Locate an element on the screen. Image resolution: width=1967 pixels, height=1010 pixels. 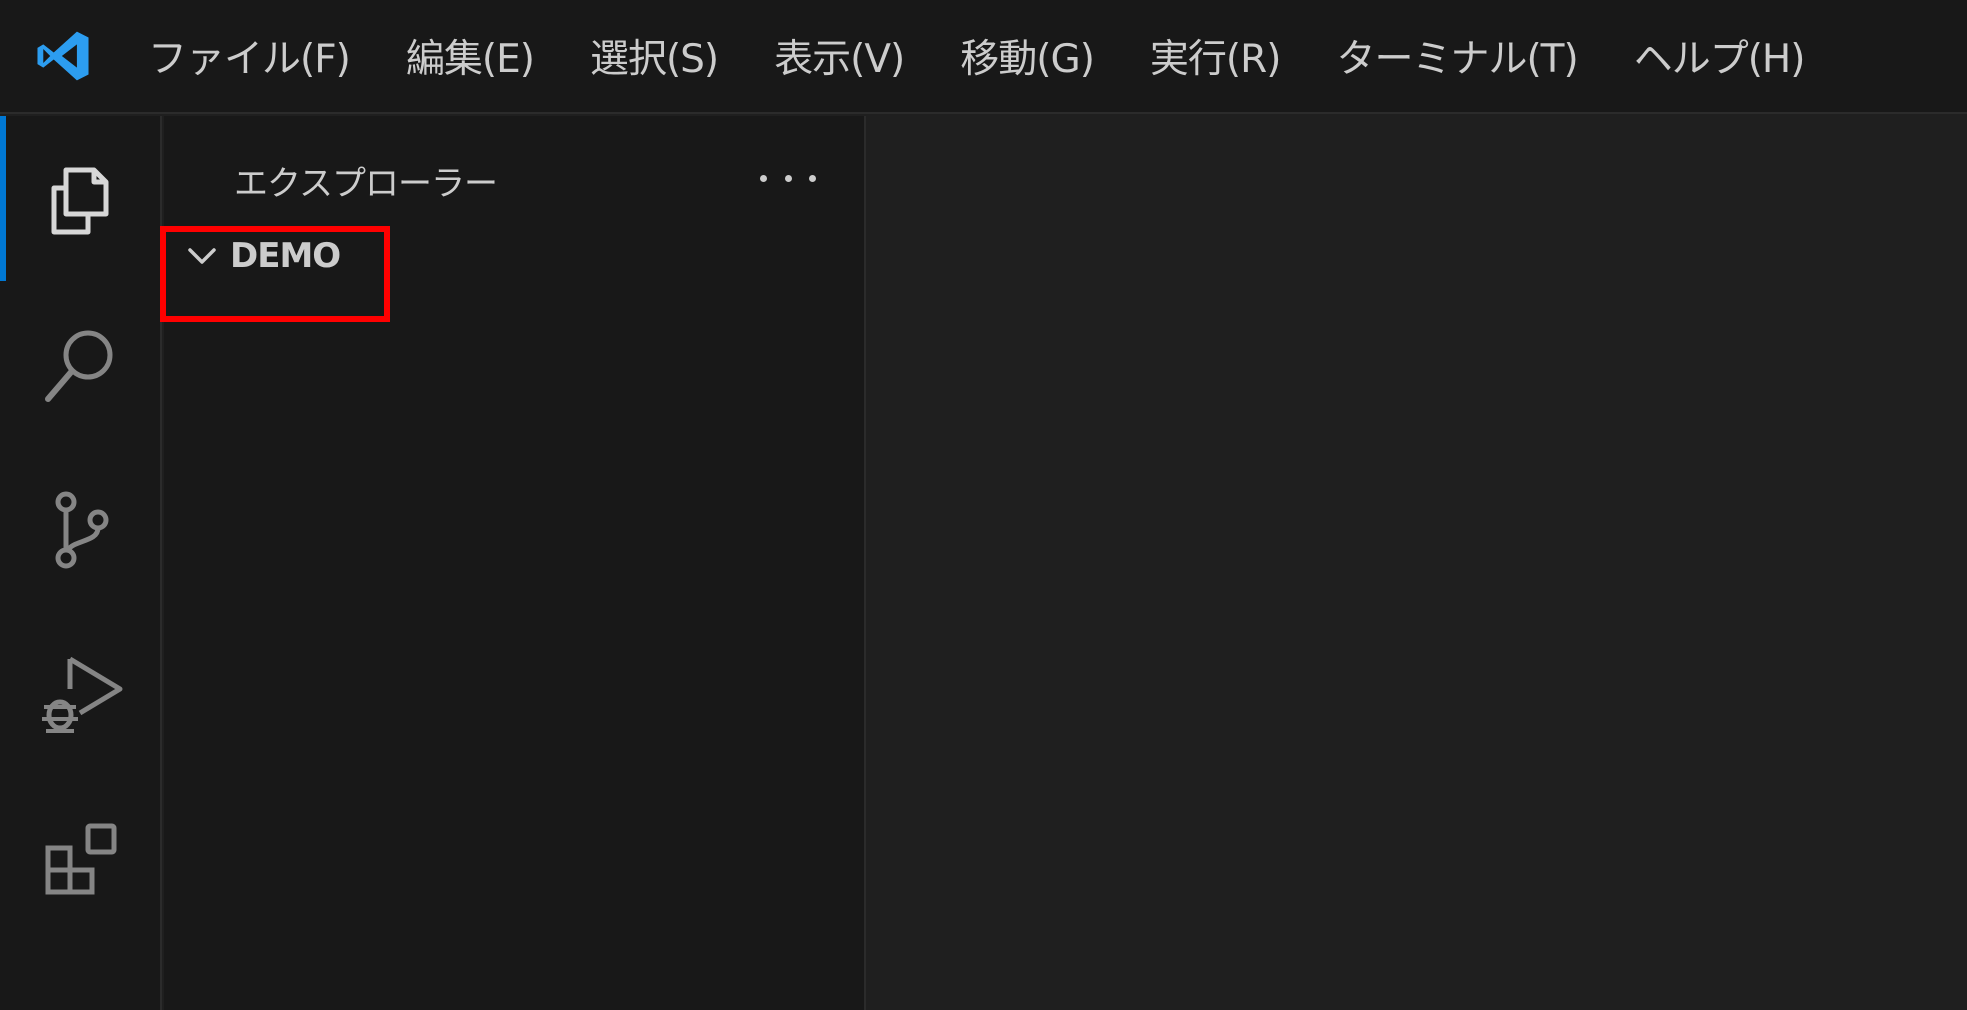
menu-go: 移動(G) is located at coordinates (1027, 56).